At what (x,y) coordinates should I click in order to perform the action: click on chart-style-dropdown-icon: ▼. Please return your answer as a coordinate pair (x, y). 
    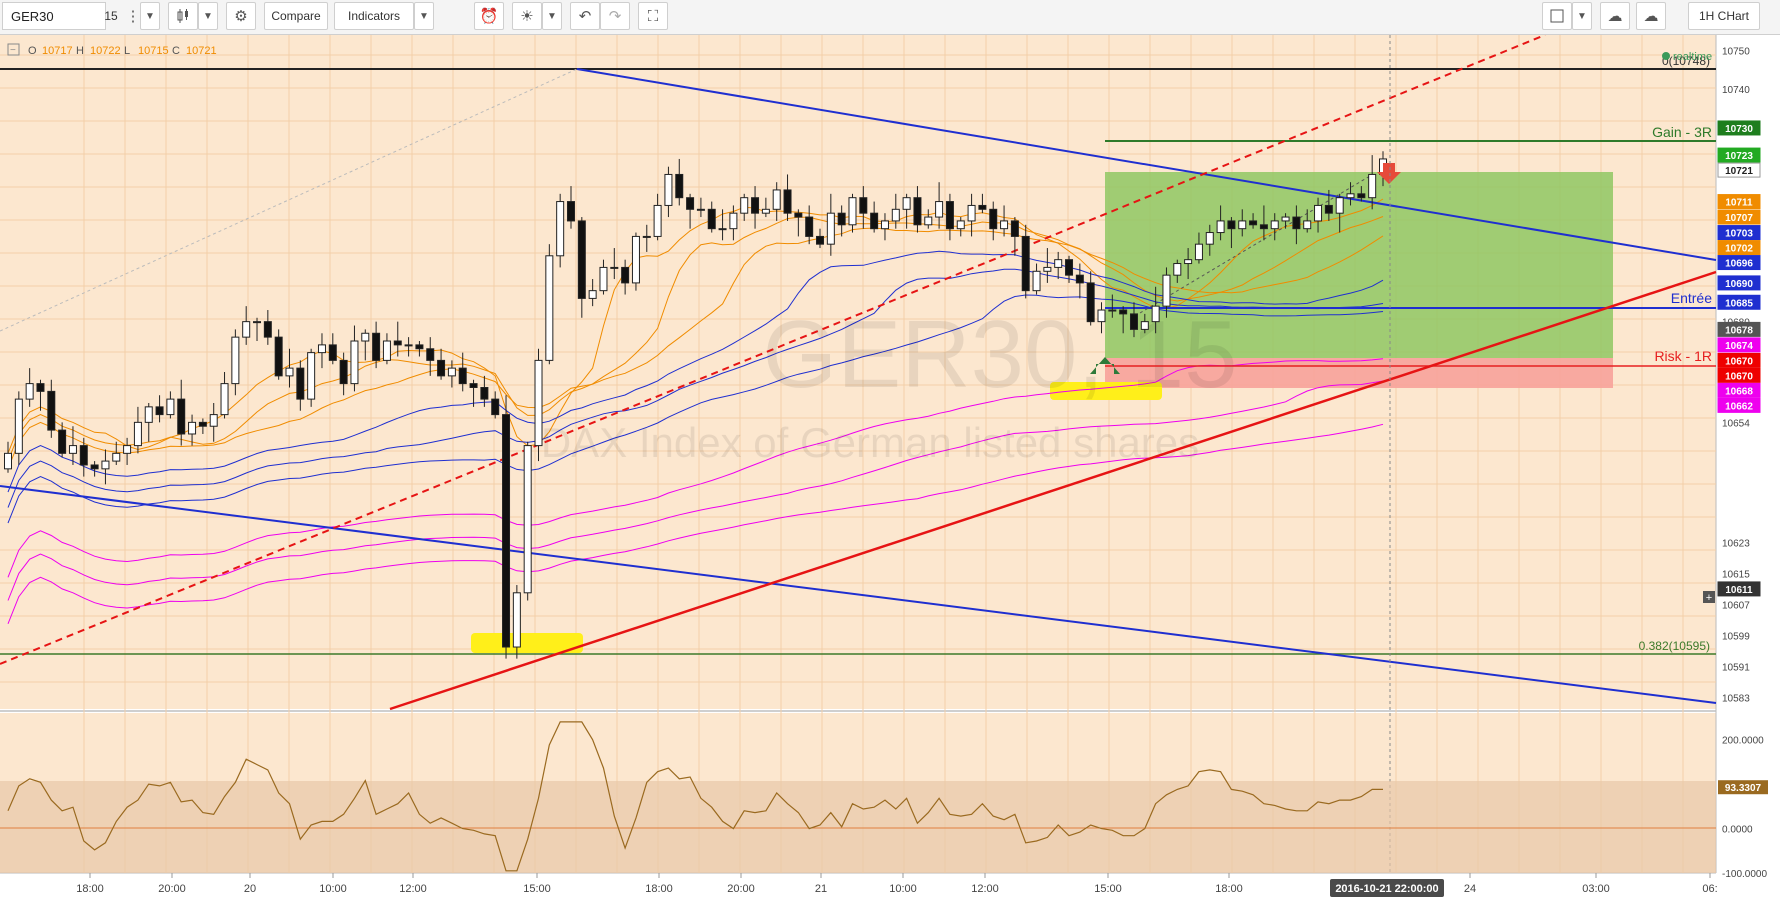
    Looking at the image, I should click on (208, 16).